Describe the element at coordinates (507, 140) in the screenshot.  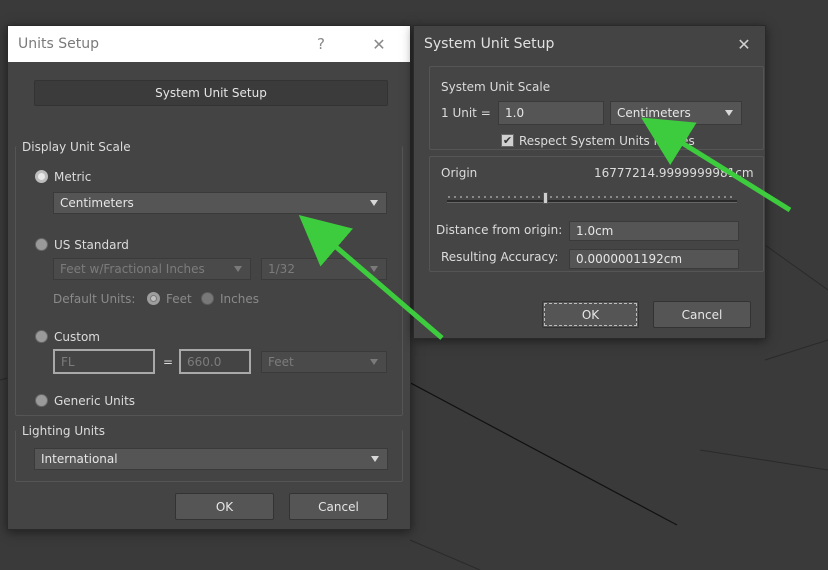
I see `respect-system-units-checkbox: ✔` at that location.